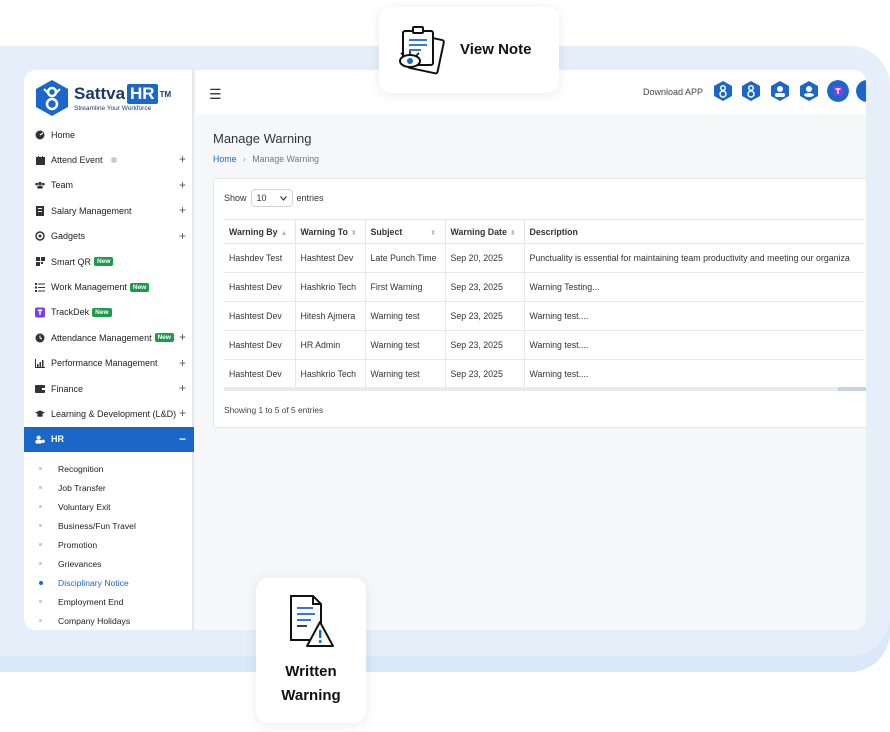 Image resolution: width=890 pixels, height=732 pixels. I want to click on pagination-info: Showing 1 to 5 of 5 entries, so click(274, 410).